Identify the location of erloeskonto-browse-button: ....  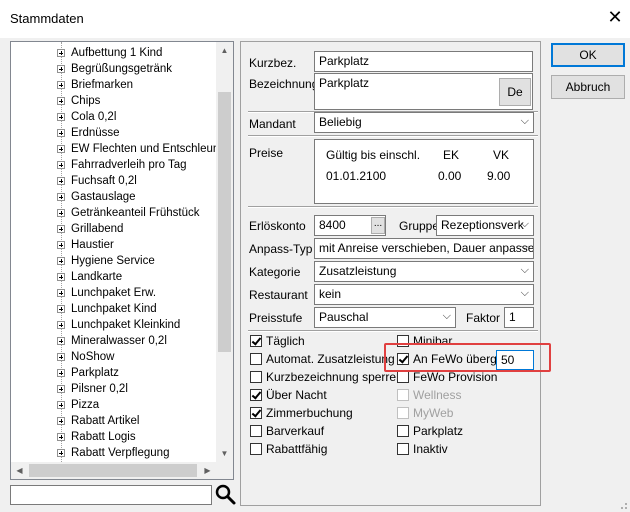
(378, 225).